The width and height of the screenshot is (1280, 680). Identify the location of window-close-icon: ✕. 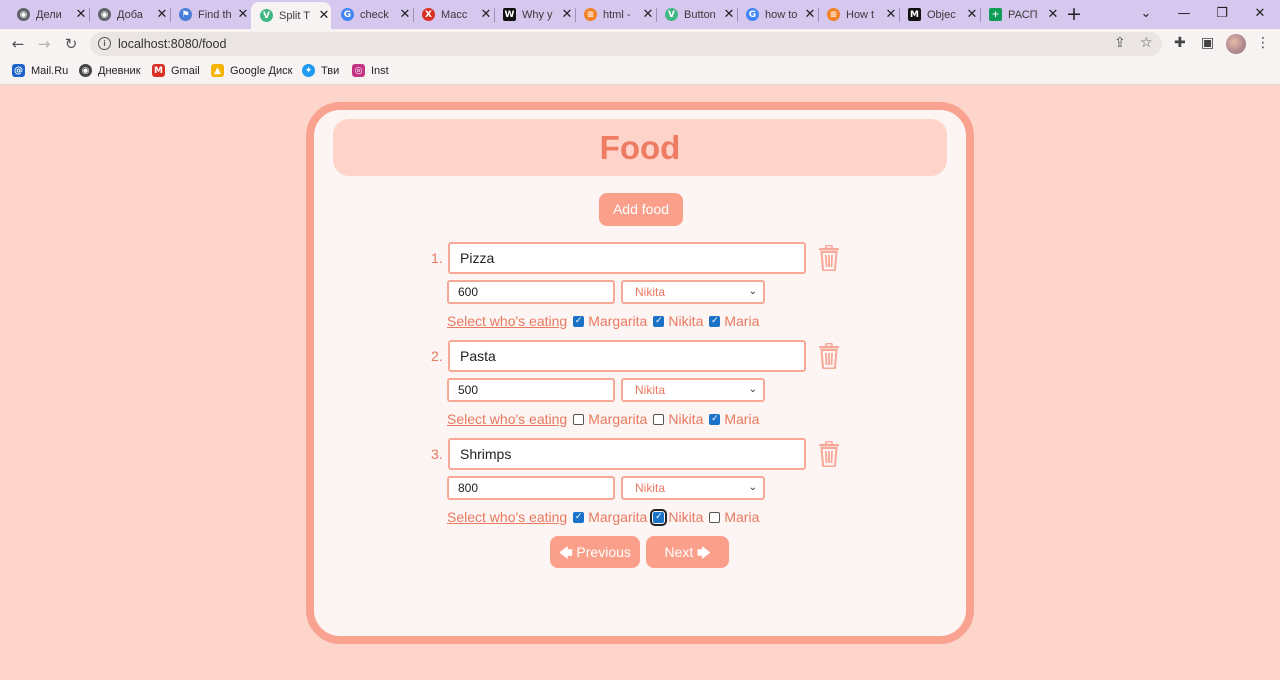
(1260, 14).